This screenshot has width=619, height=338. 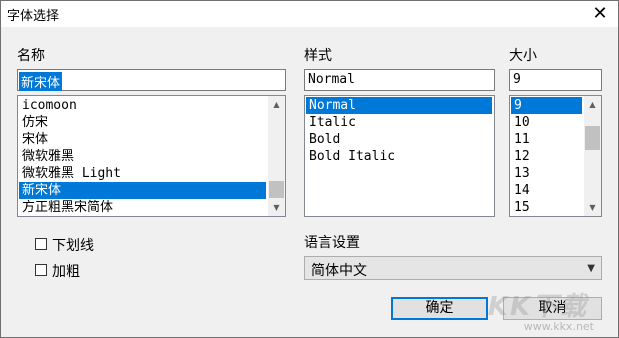 What do you see at coordinates (142, 122) in the screenshot?
I see `list-item: 仿宋` at bounding box center [142, 122].